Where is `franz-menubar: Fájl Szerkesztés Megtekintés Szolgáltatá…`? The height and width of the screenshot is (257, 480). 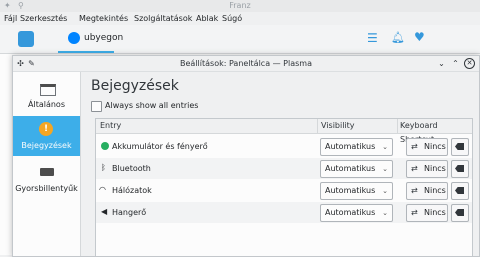
franz-menubar: Fájl Szerkesztés Megtekintés Szolgáltatá… is located at coordinates (240, 18).